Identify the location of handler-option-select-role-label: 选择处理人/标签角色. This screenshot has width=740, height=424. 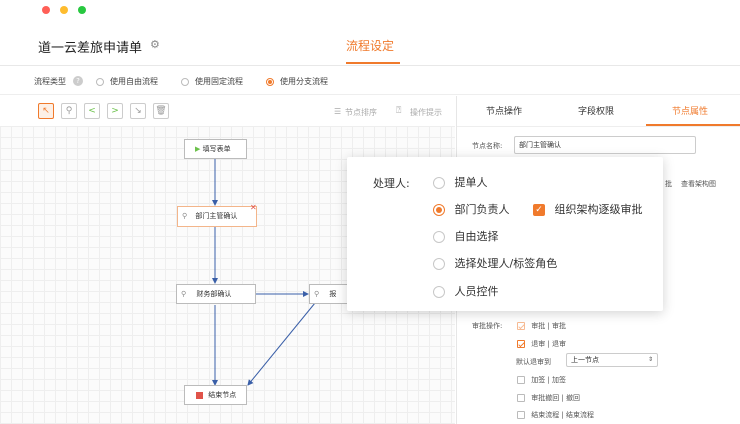
(506, 263).